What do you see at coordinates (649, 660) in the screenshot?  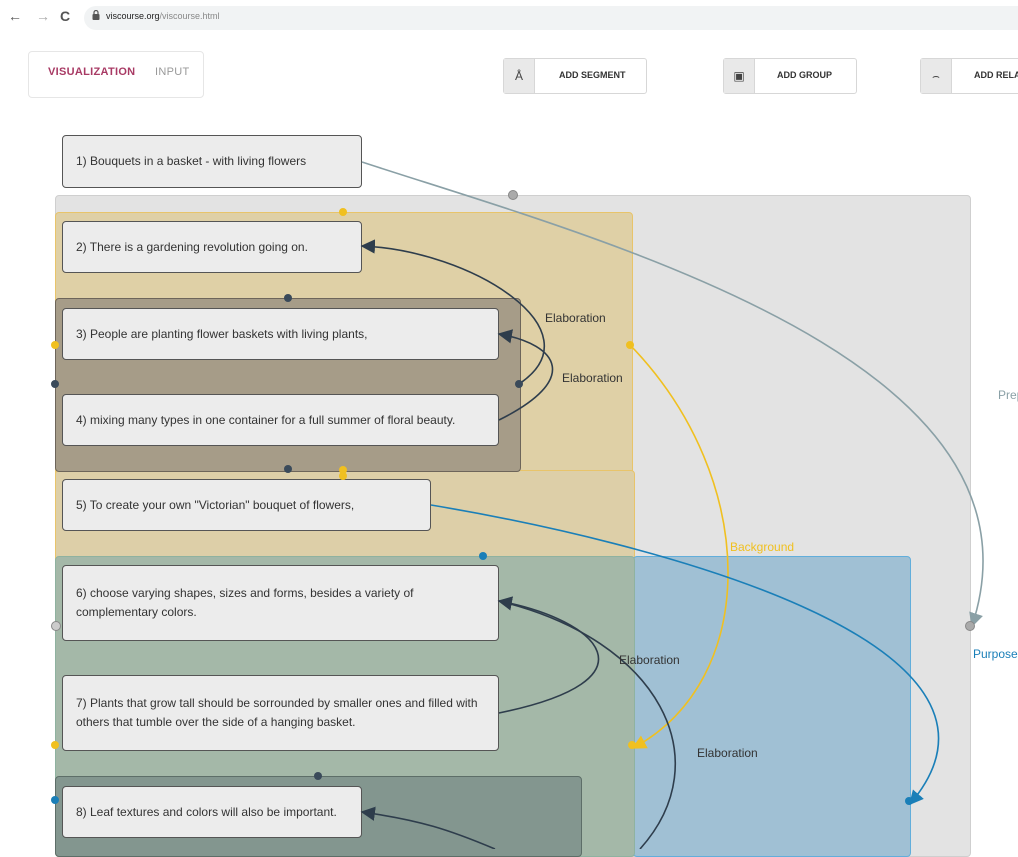 I see `relation-label-elaboration-3: Elaboration` at bounding box center [649, 660].